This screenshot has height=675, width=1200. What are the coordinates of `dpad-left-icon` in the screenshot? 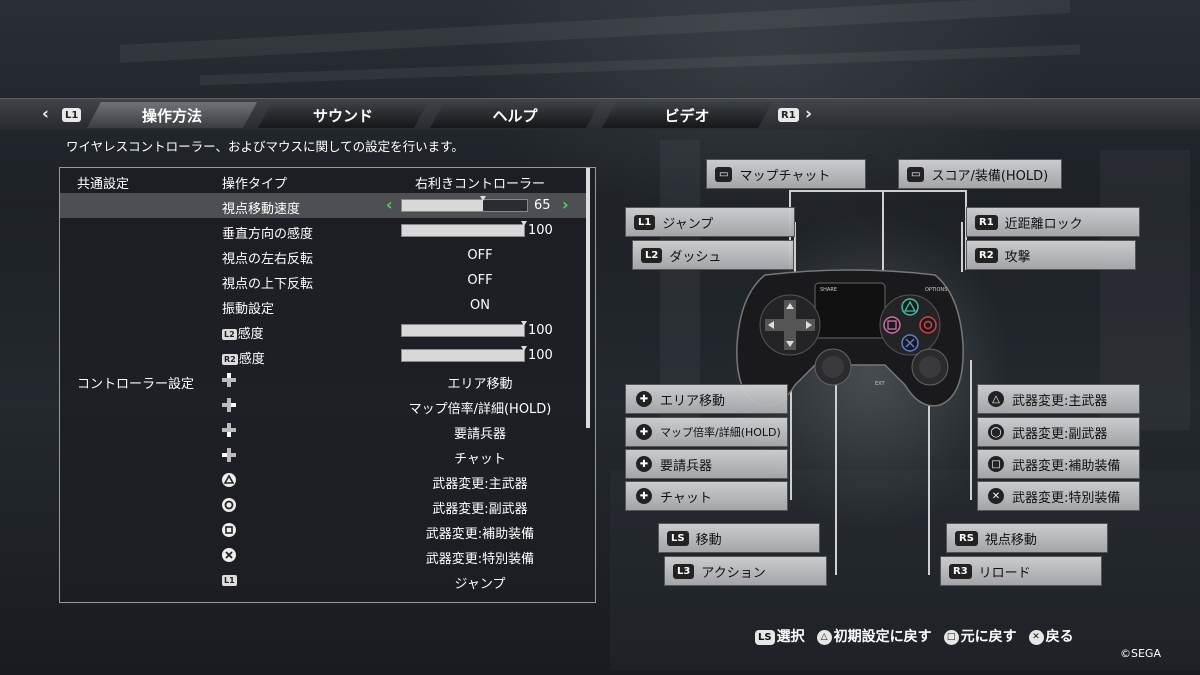 It's located at (229, 455).